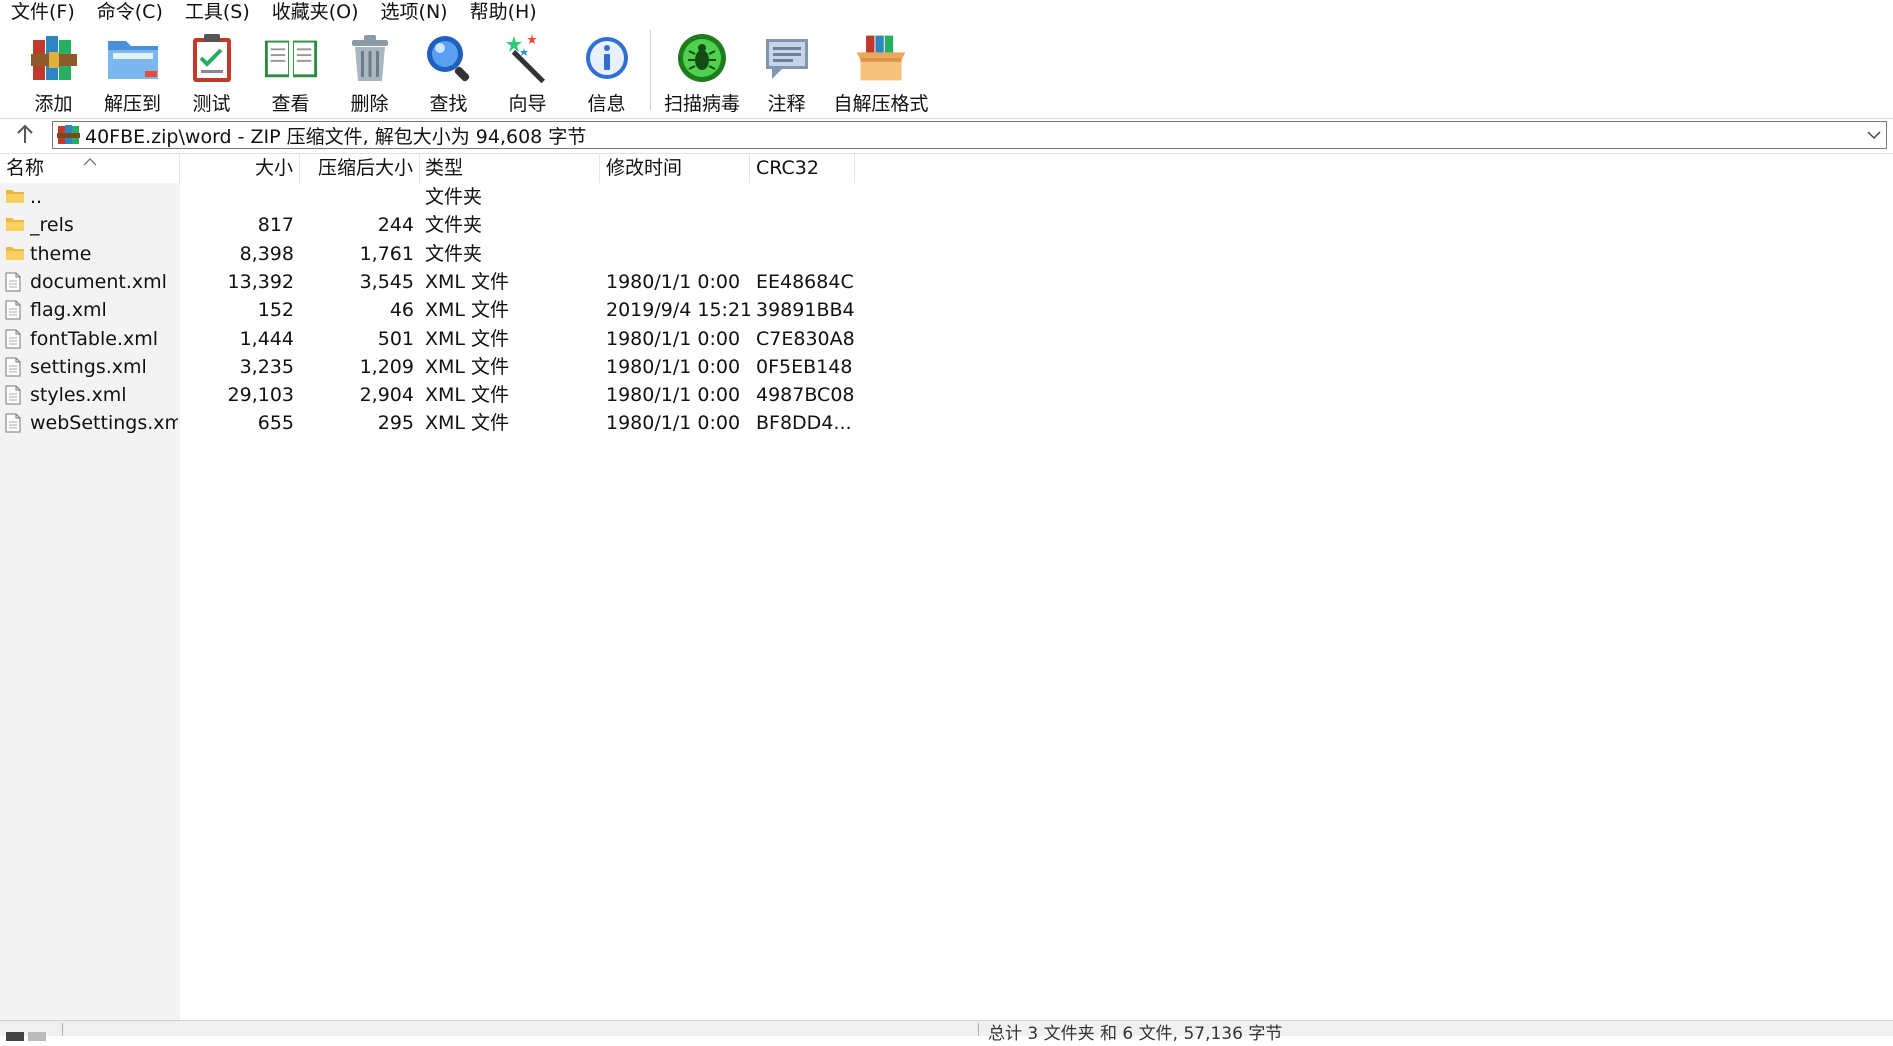 The height and width of the screenshot is (1046, 1893). I want to click on comment-button: 注释, so click(786, 71).